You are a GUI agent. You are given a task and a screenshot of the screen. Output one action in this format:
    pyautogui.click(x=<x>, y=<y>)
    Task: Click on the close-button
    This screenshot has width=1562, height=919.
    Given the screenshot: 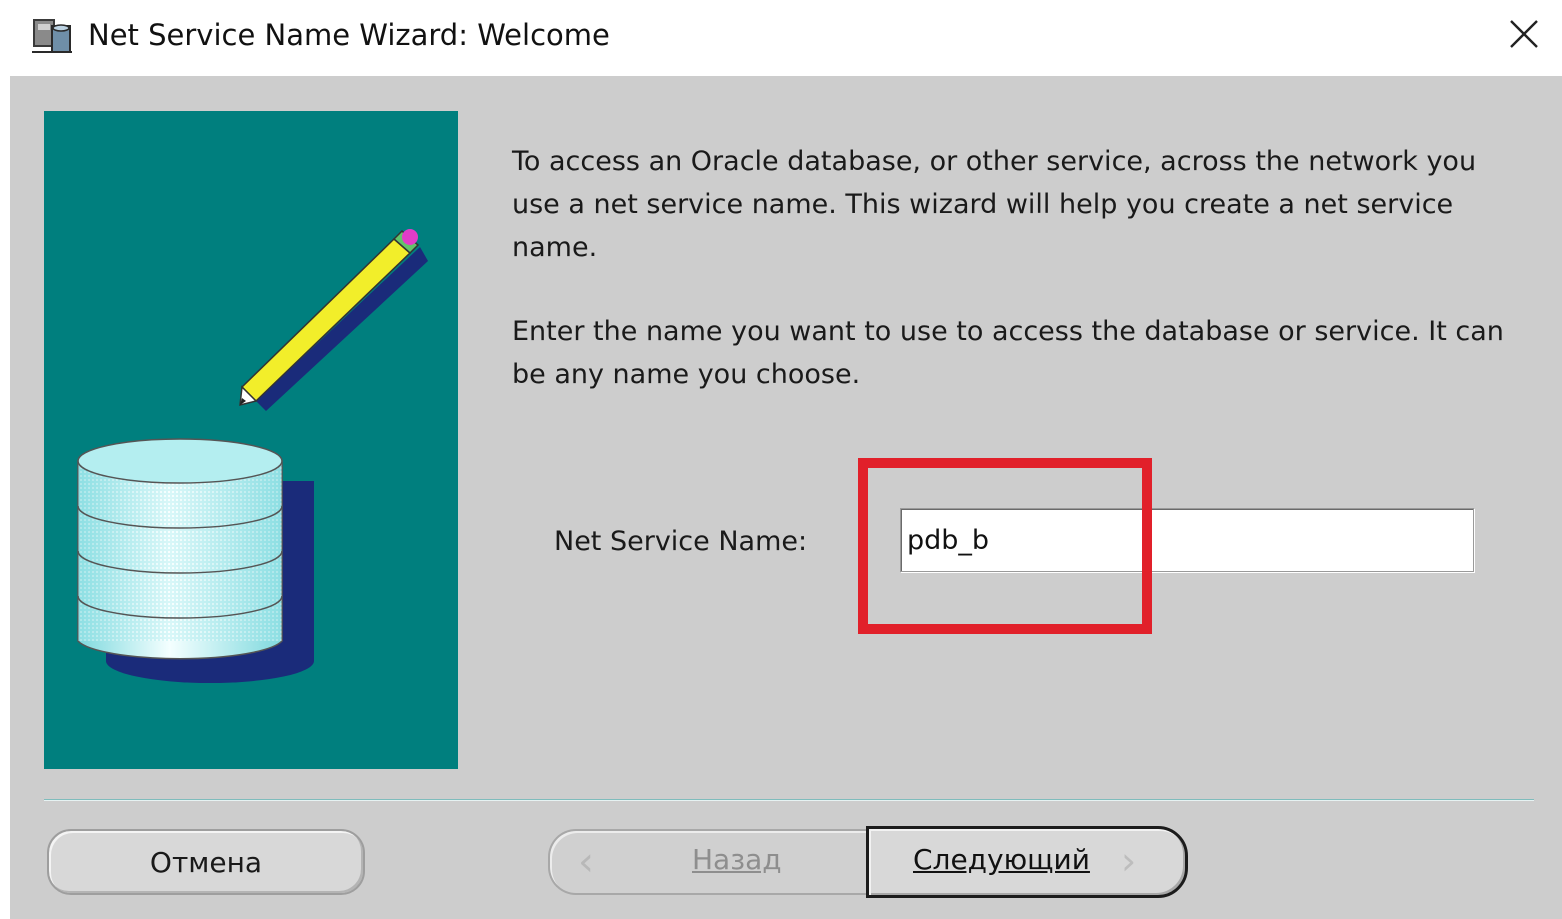 What is the action you would take?
    pyautogui.click(x=1524, y=34)
    